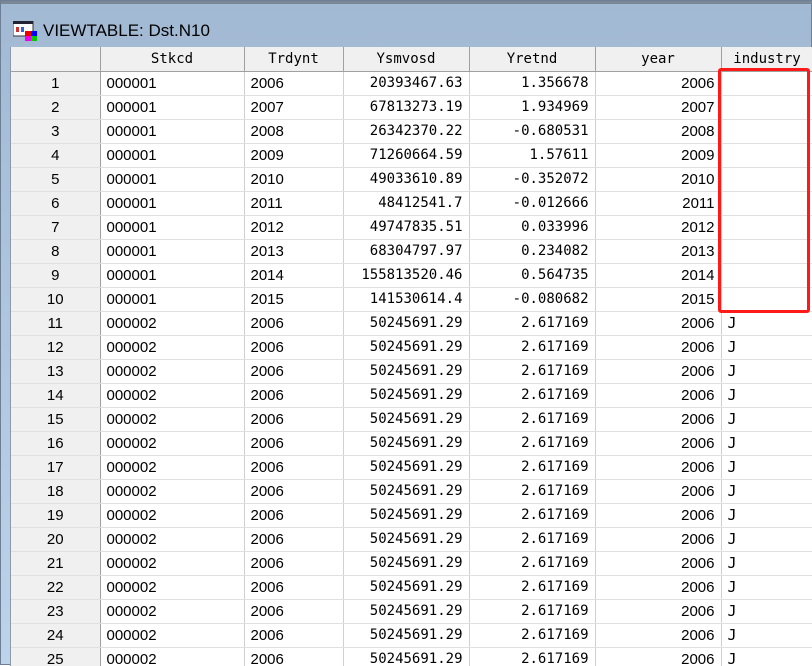 This screenshot has height=666, width=812. I want to click on title-bar: VIEWTABLE: Dst.N10, so click(111, 31).